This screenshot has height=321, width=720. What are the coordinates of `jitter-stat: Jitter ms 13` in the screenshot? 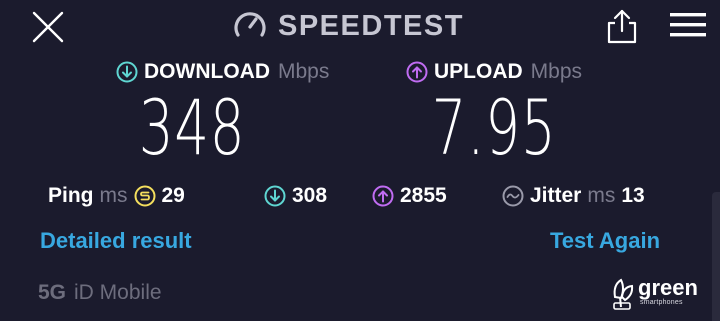 It's located at (573, 196).